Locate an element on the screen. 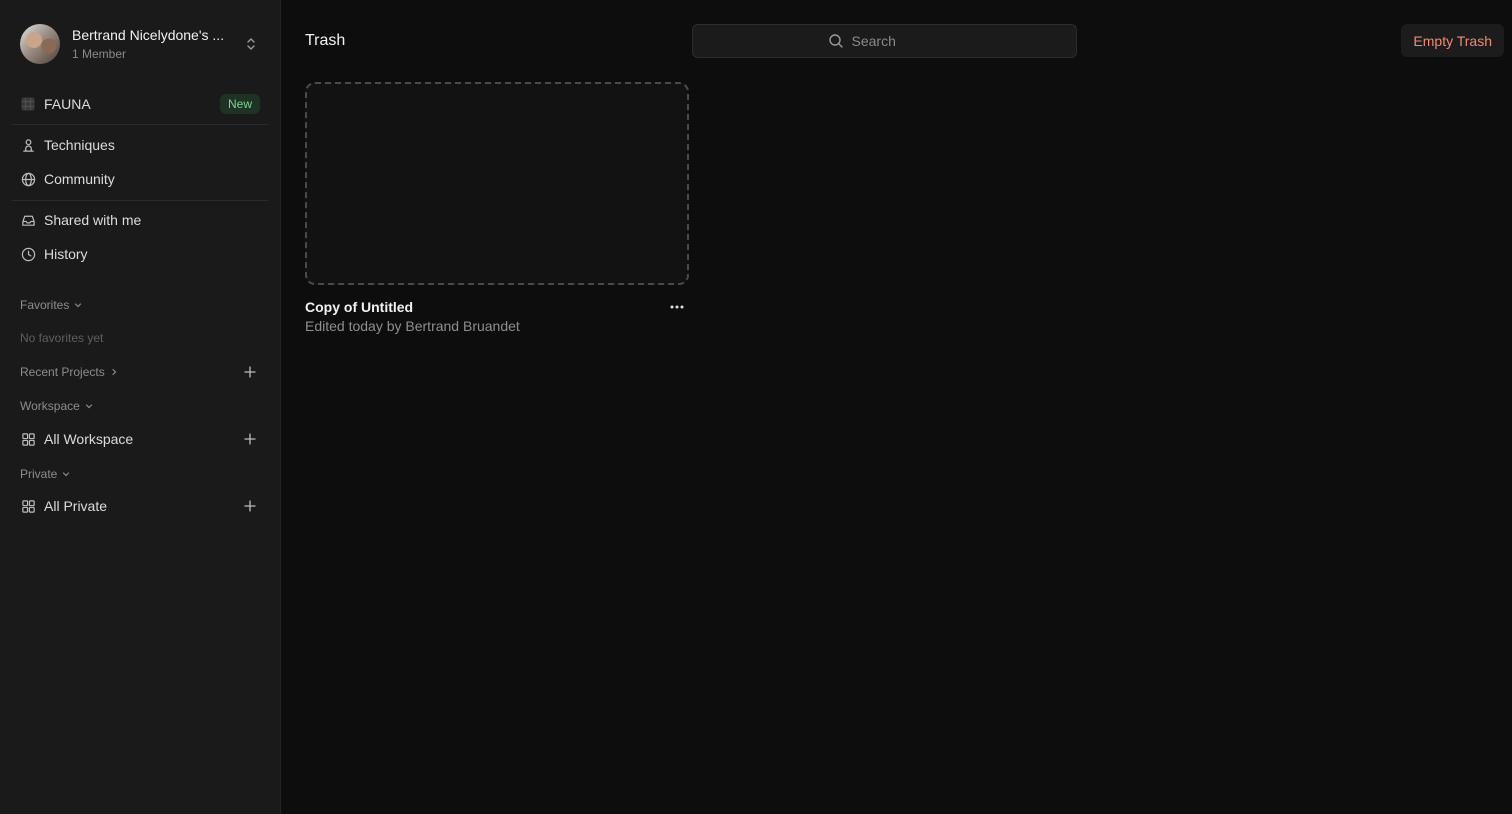 This screenshot has height=814, width=1512. recent-projects-label: Recent Projects is located at coordinates (62, 372).